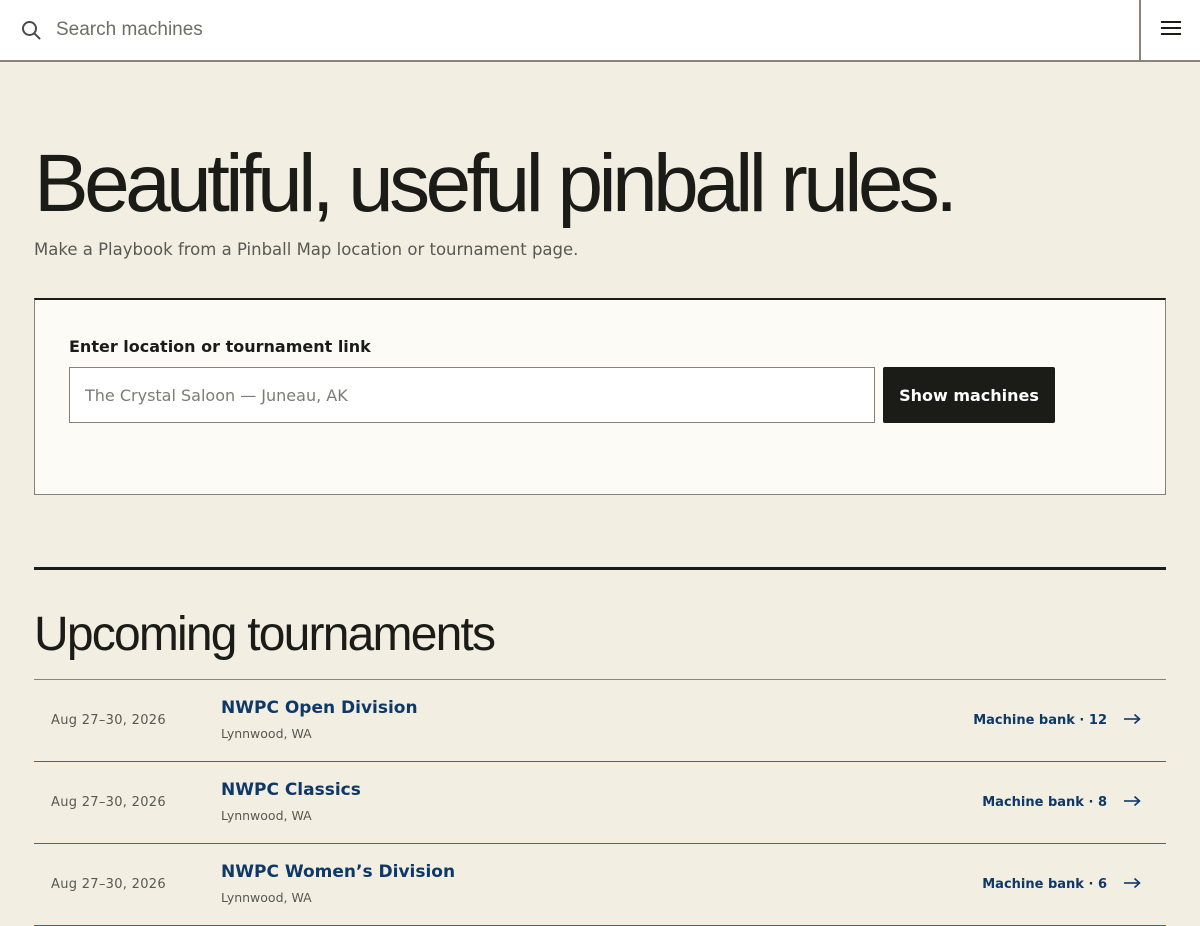 The image size is (1200, 926). I want to click on top-bar, so click(600, 31).